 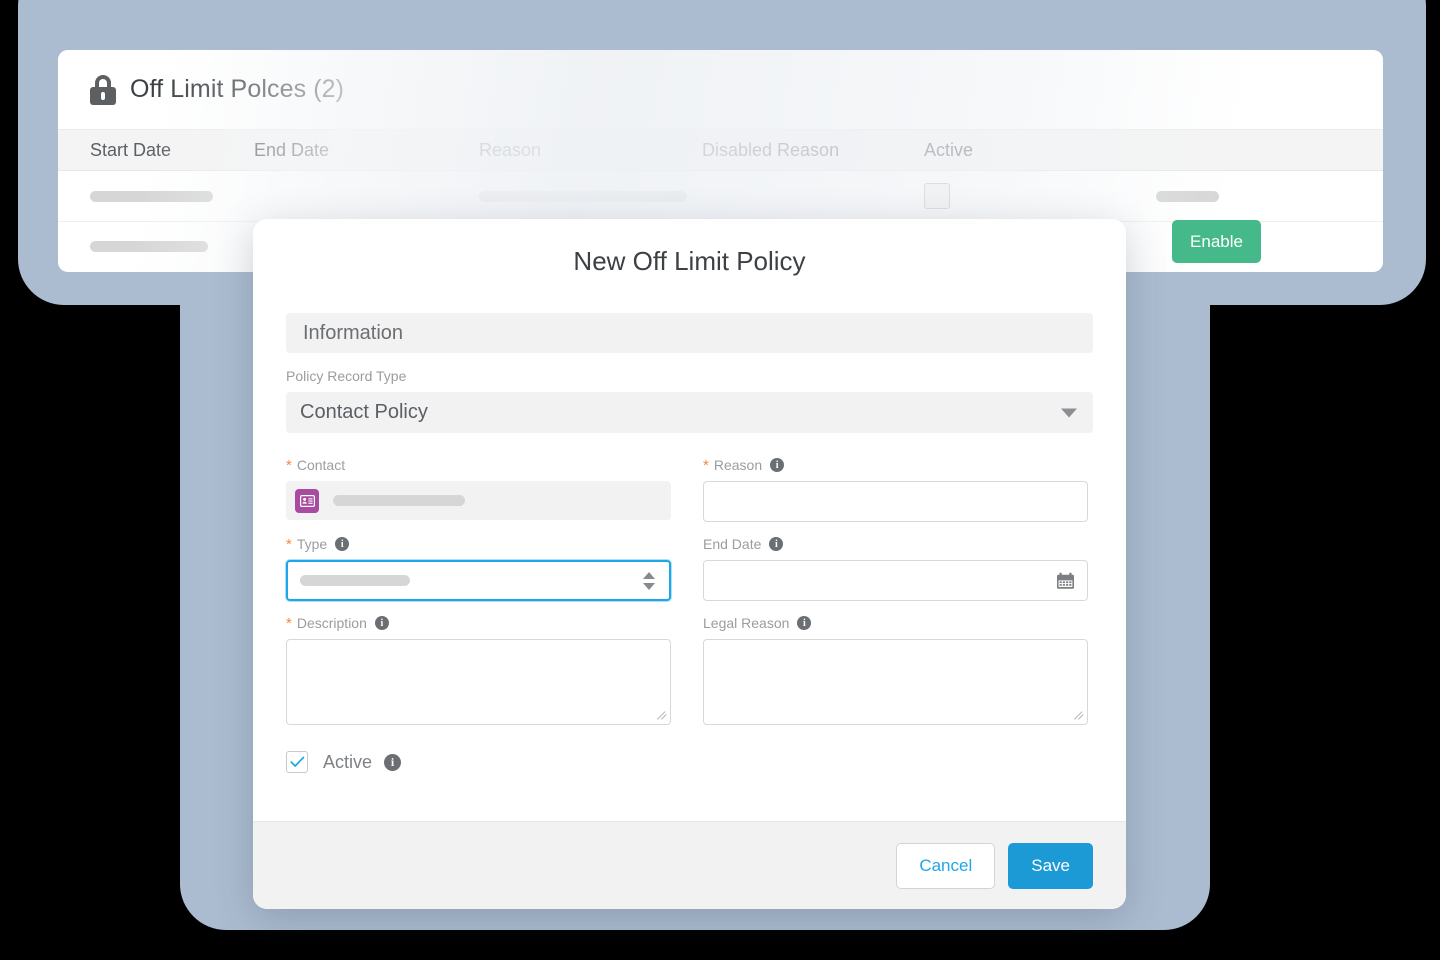 I want to click on section-header-information: Information, so click(x=689, y=333).